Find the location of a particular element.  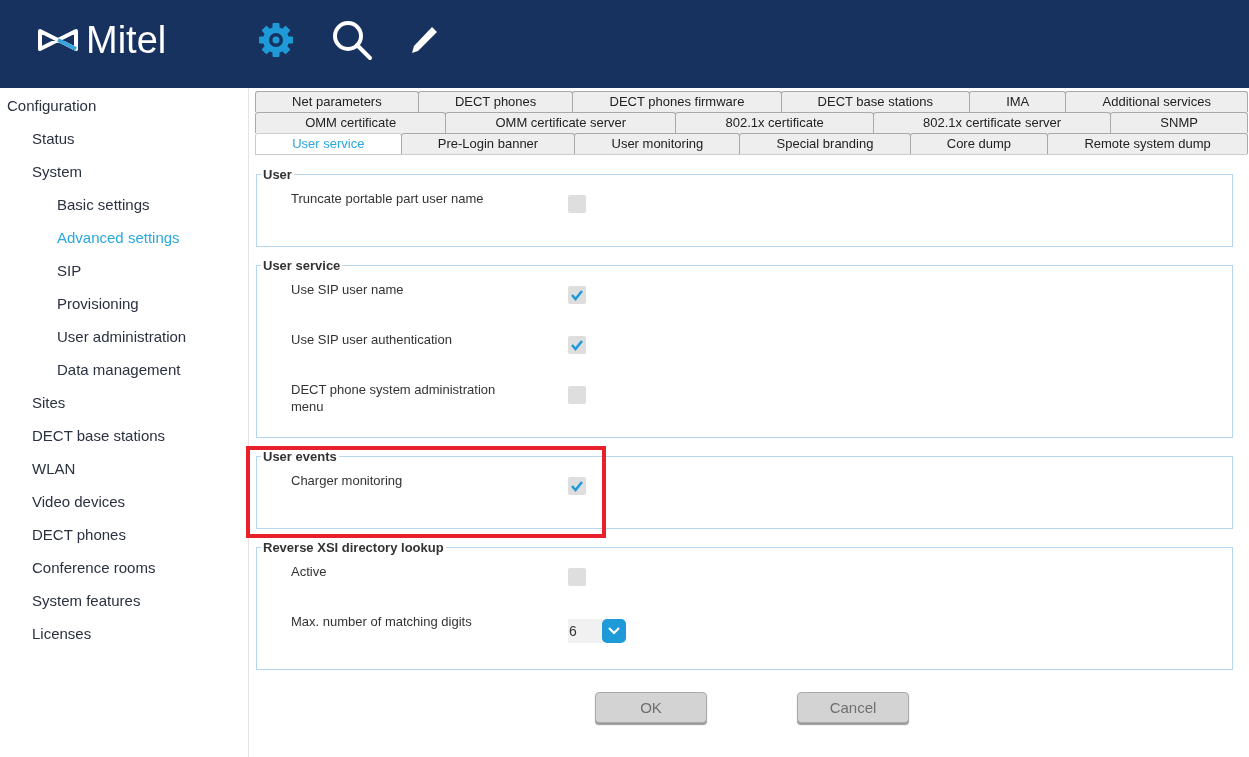

sidebar-item: Data management is located at coordinates (124, 374).